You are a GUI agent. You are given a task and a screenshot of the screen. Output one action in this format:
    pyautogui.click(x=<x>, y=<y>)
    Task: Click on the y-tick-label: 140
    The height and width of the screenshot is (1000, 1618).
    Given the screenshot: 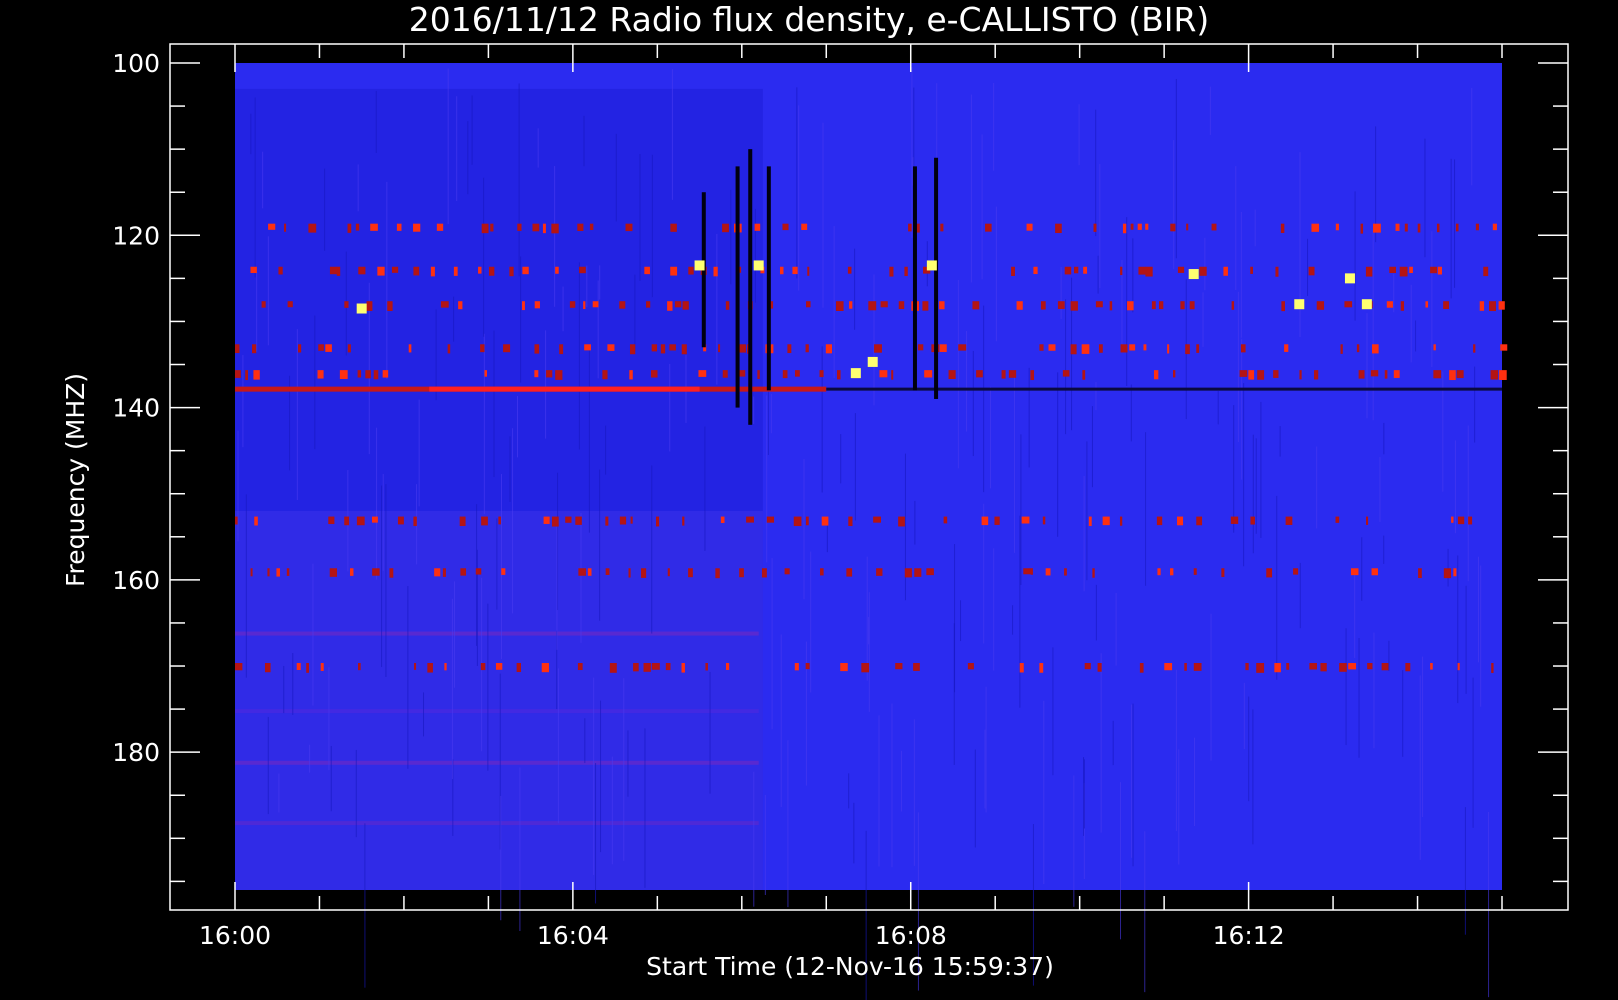 What is the action you would take?
    pyautogui.click(x=136, y=408)
    